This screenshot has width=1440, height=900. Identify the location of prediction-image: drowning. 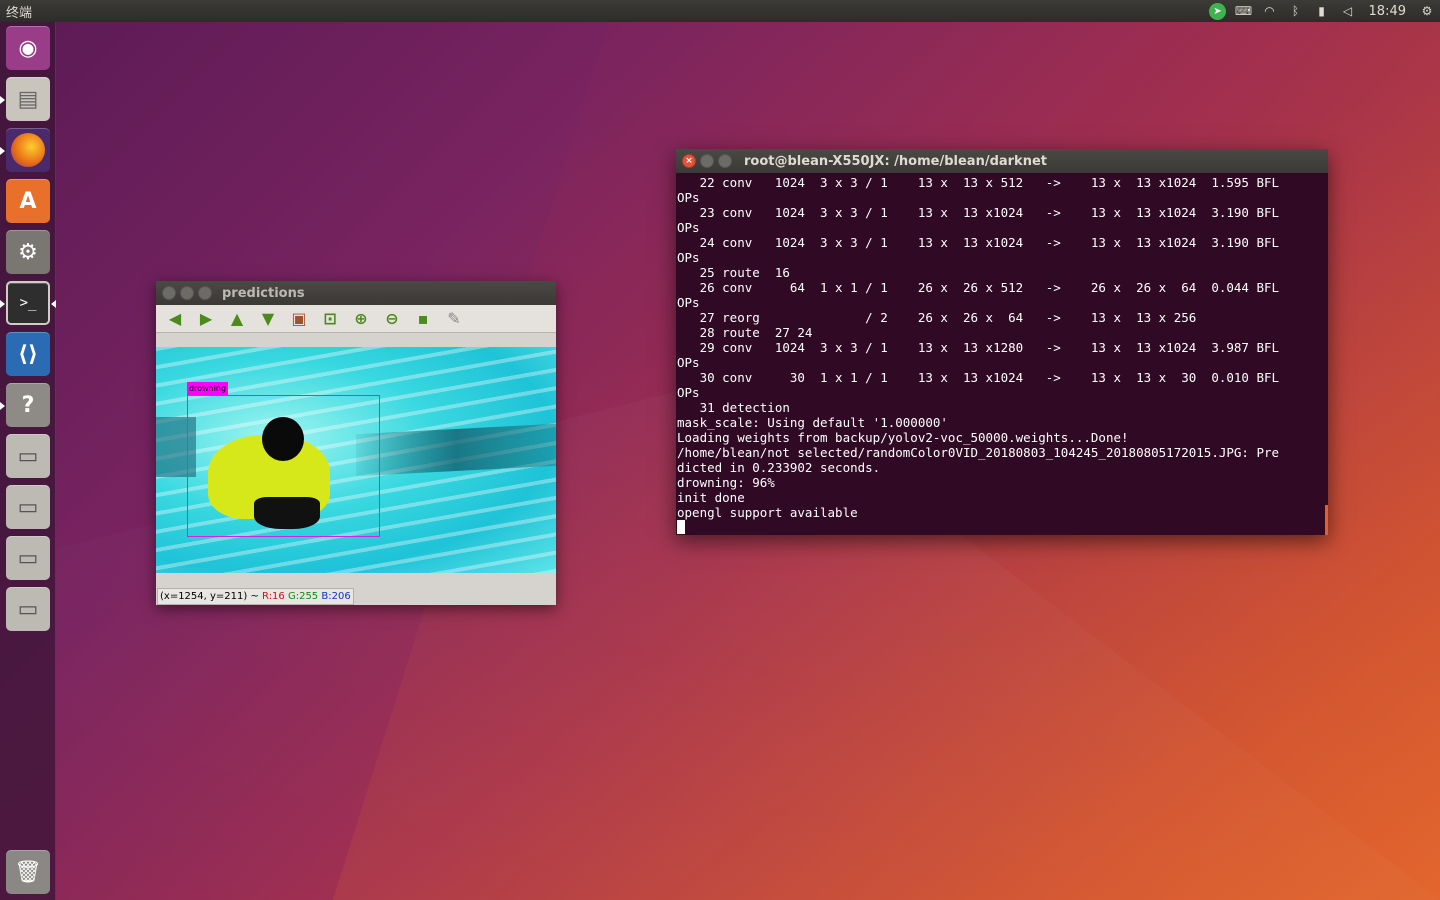
(356, 460).